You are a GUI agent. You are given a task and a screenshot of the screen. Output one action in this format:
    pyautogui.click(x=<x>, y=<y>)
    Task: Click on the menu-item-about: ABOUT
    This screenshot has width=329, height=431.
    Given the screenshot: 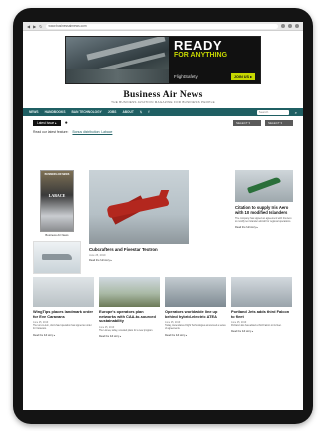 What is the action you would take?
    pyautogui.click(x=127, y=112)
    